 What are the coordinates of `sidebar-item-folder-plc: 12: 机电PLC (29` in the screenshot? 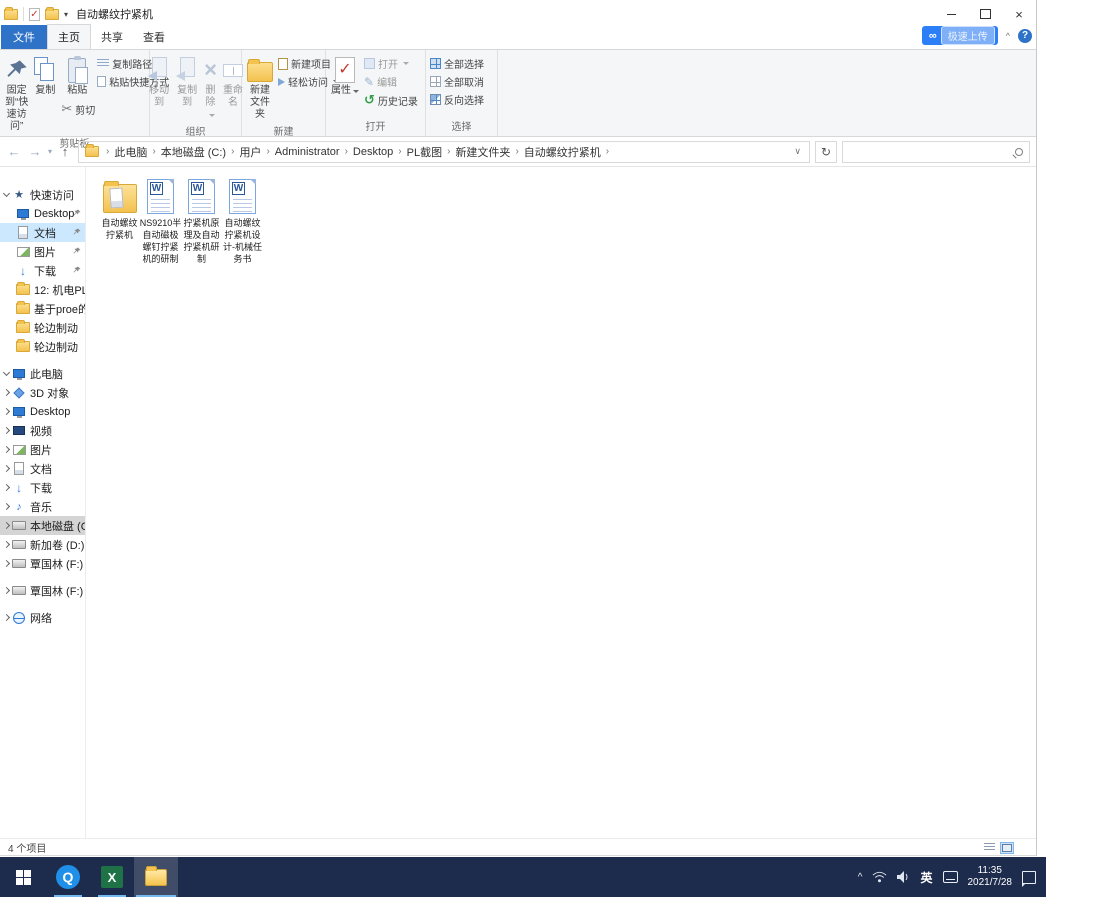 It's located at (42, 289).